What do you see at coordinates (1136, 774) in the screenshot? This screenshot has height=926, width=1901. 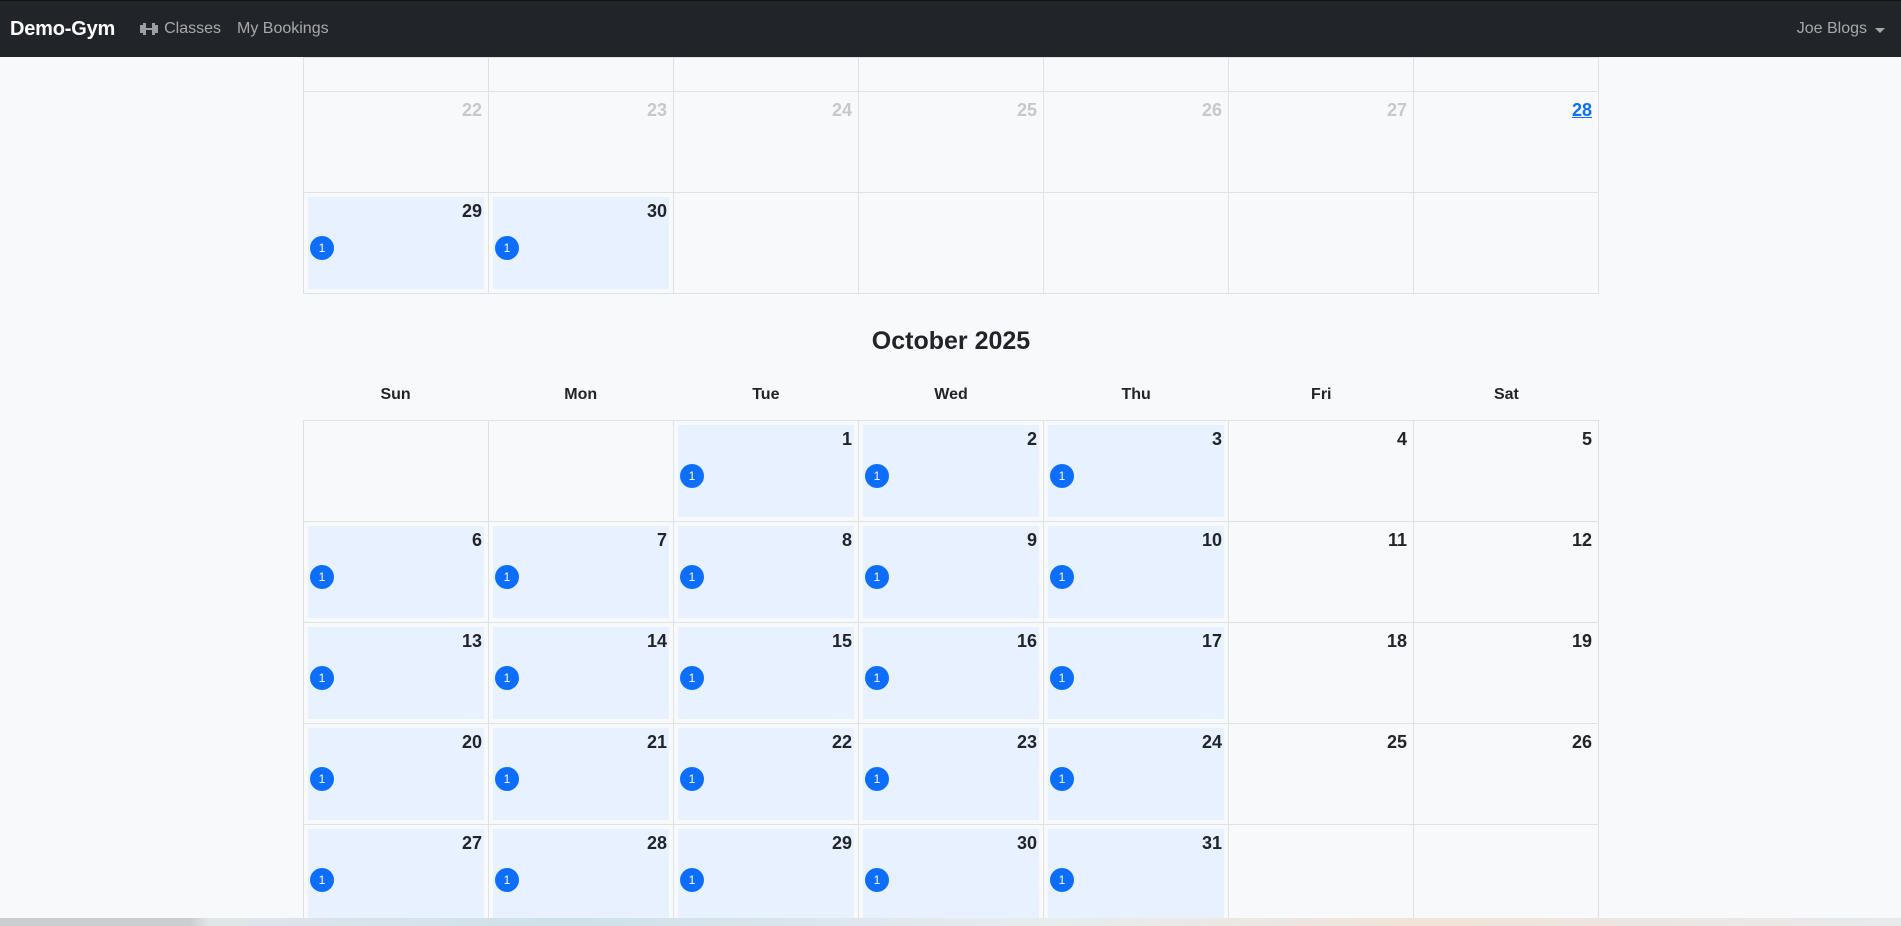 I see `calendar-day-cell: 24 1` at bounding box center [1136, 774].